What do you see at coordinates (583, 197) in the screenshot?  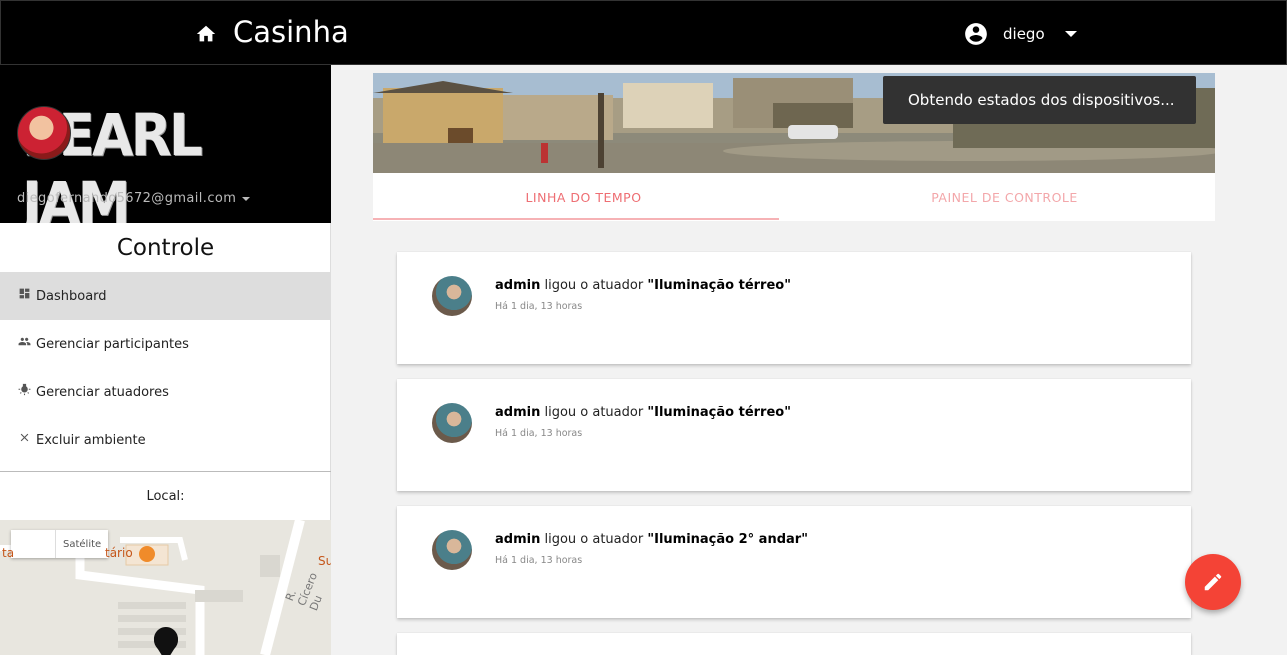 I see `tab-timeline: LINHA DO TEMPO` at bounding box center [583, 197].